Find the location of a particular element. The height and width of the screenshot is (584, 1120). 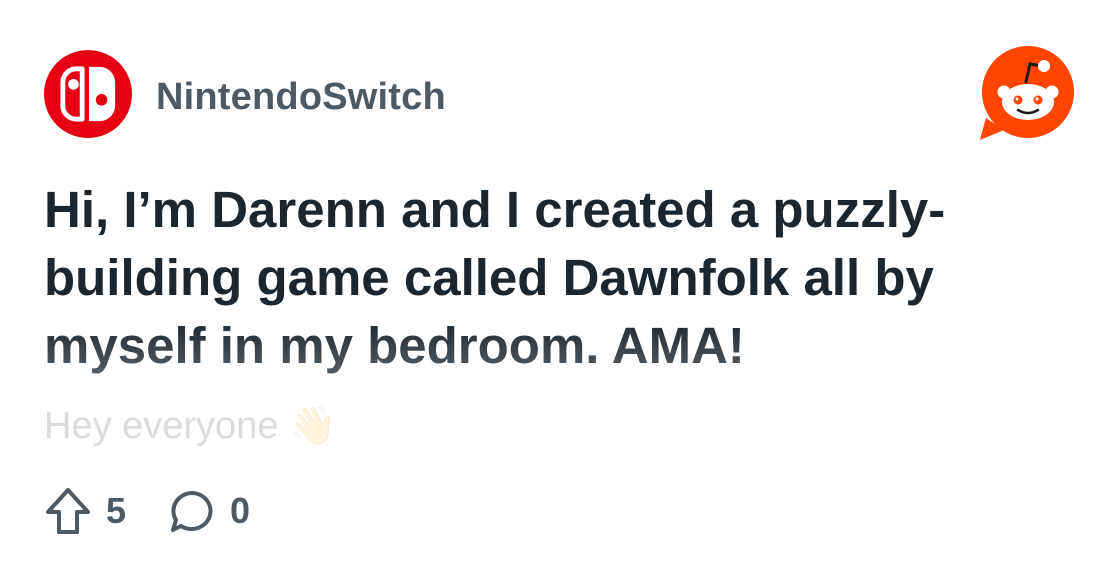

upvote-count: 5 is located at coordinates (116, 510).